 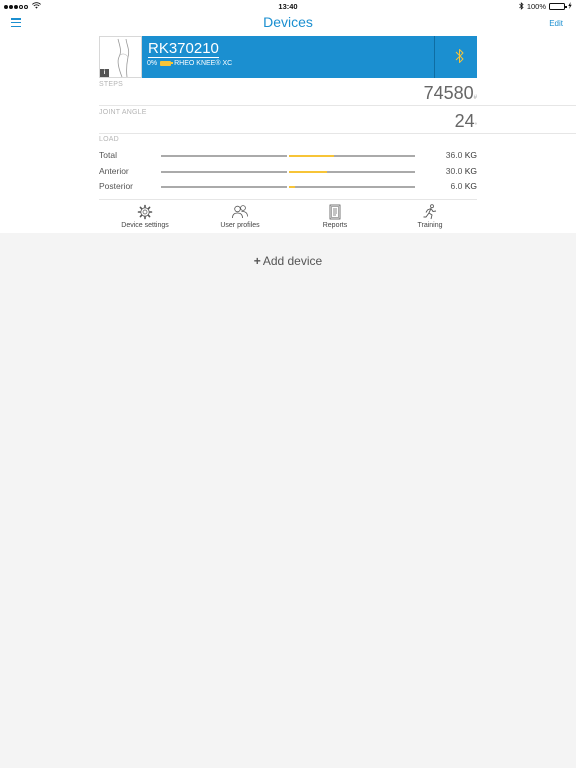 I want to click on page-title: Devices, so click(x=288, y=22).